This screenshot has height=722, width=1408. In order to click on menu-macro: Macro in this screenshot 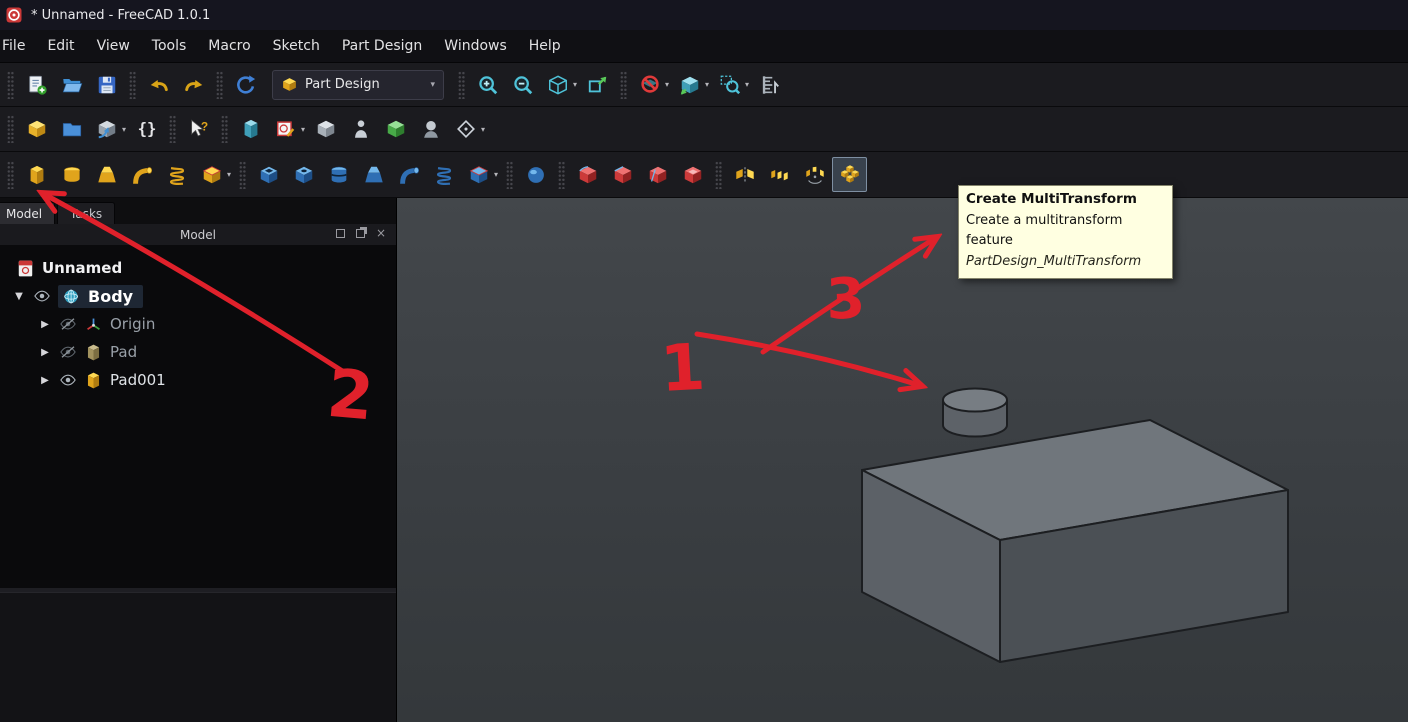, I will do `click(229, 46)`.